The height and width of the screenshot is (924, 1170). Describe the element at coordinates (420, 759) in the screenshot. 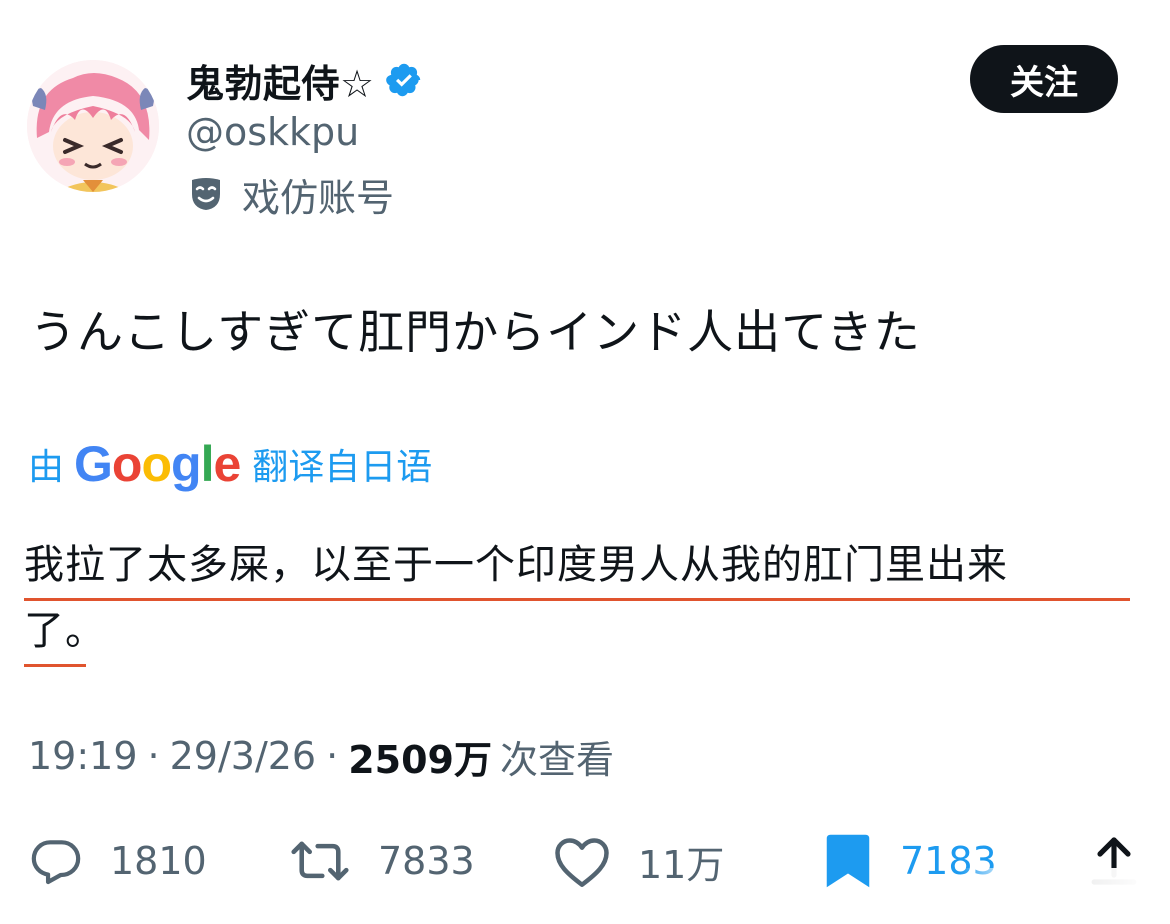

I see `views-count: 2509万` at that location.